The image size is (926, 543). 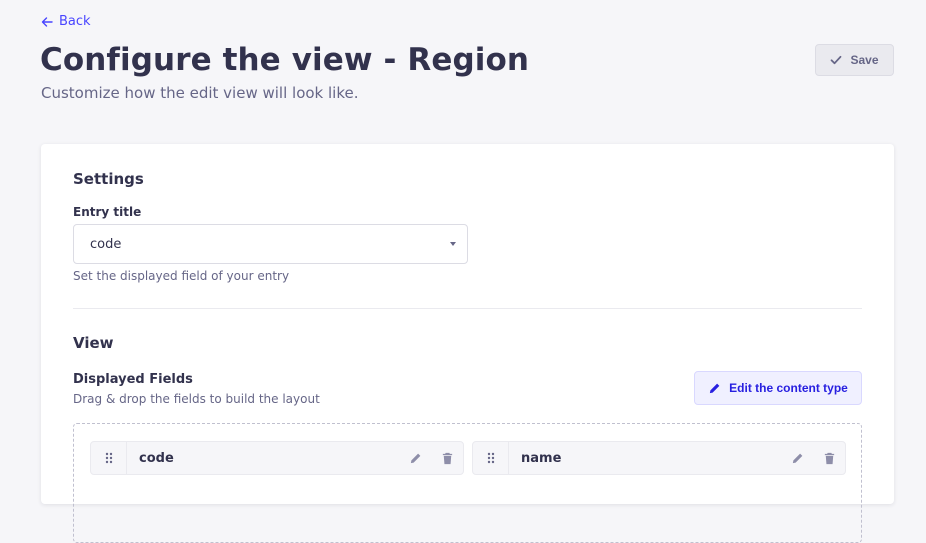 What do you see at coordinates (93, 343) in the screenshot?
I see `view-title: View` at bounding box center [93, 343].